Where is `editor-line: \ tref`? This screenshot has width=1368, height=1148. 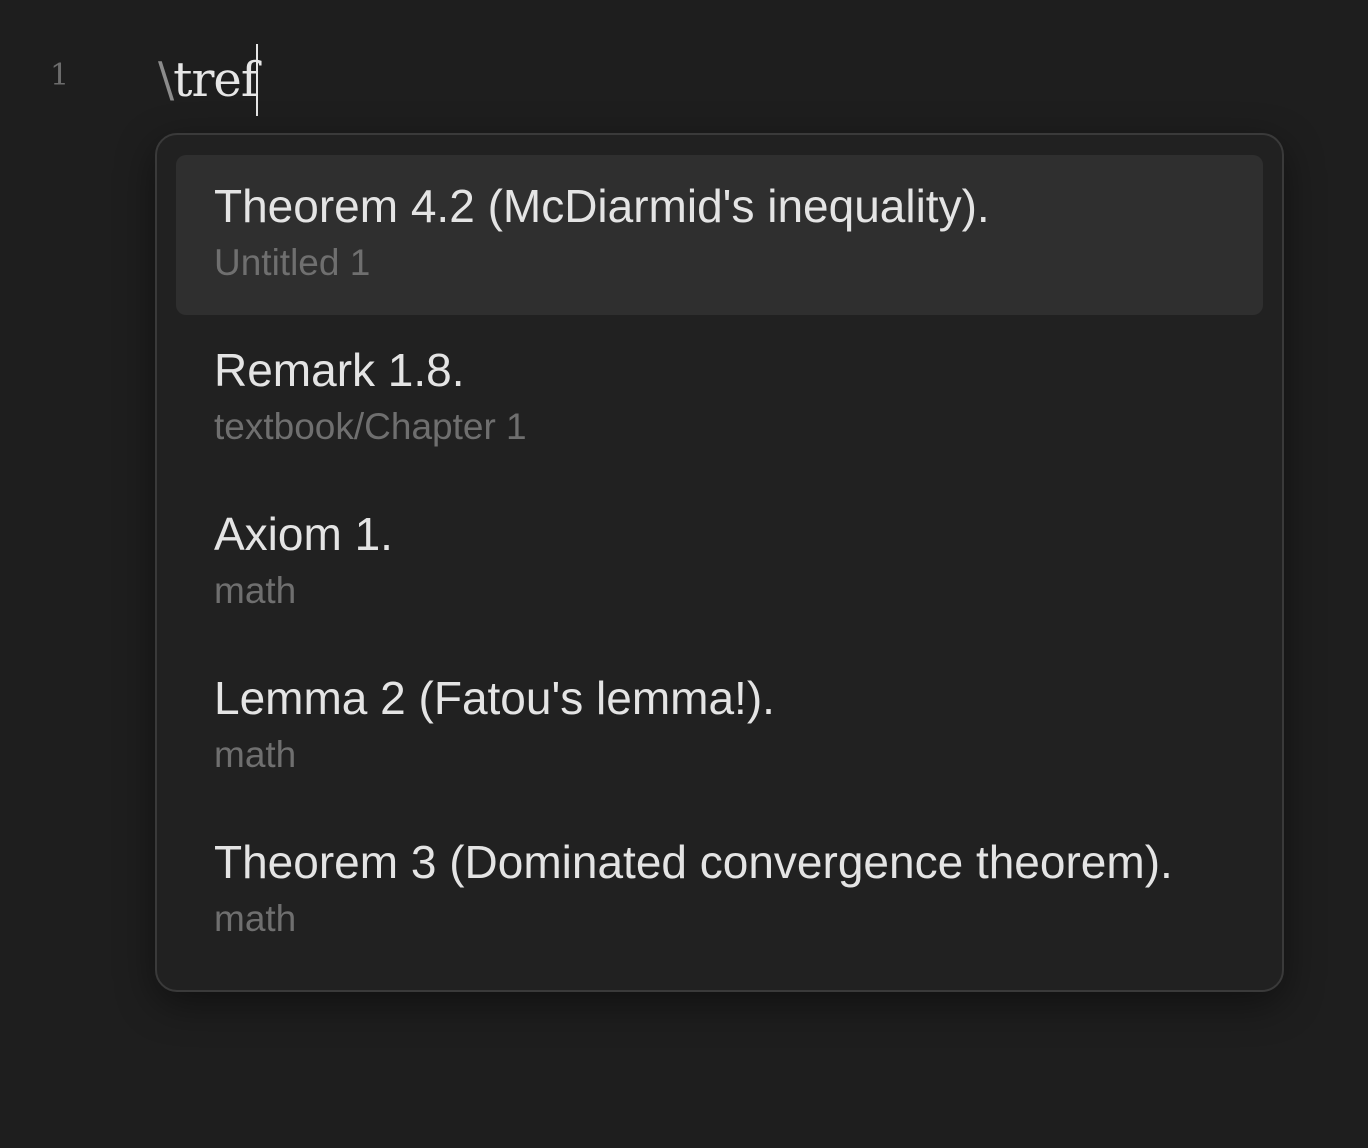
editor-line: \ tref is located at coordinates (208, 80).